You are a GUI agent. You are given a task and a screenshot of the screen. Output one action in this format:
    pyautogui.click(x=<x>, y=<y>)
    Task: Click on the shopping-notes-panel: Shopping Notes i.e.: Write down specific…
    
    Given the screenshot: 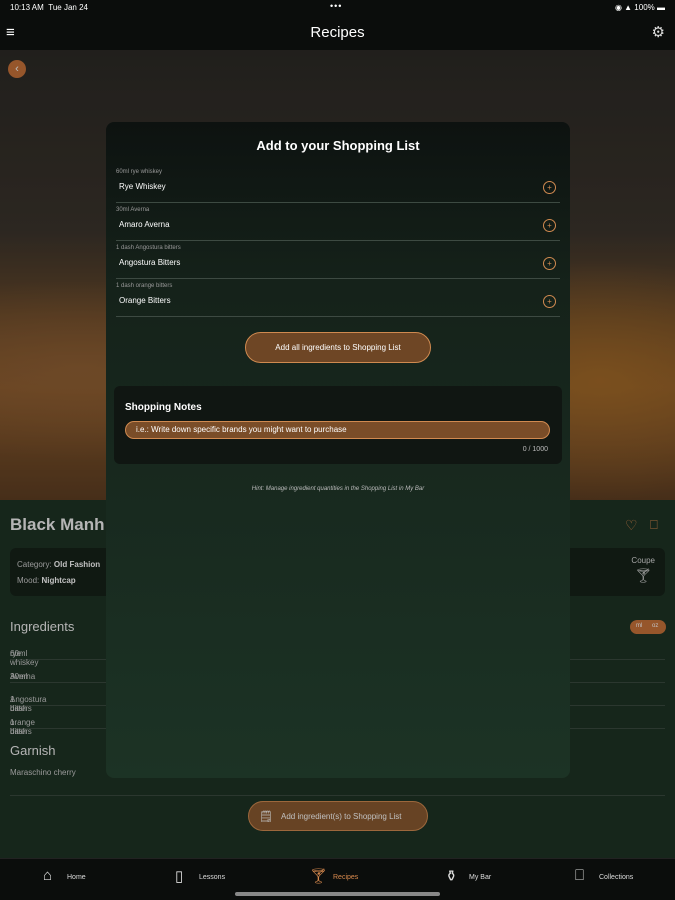 What is the action you would take?
    pyautogui.click(x=338, y=425)
    